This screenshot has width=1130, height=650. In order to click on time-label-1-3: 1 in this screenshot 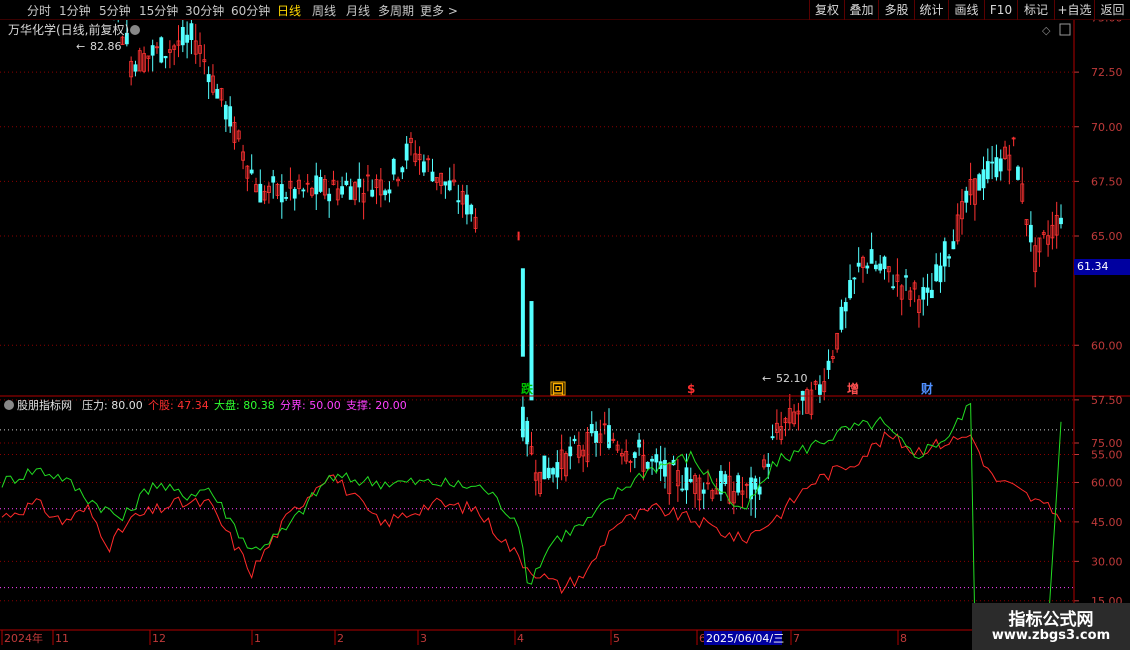, I will do `click(257, 638)`.